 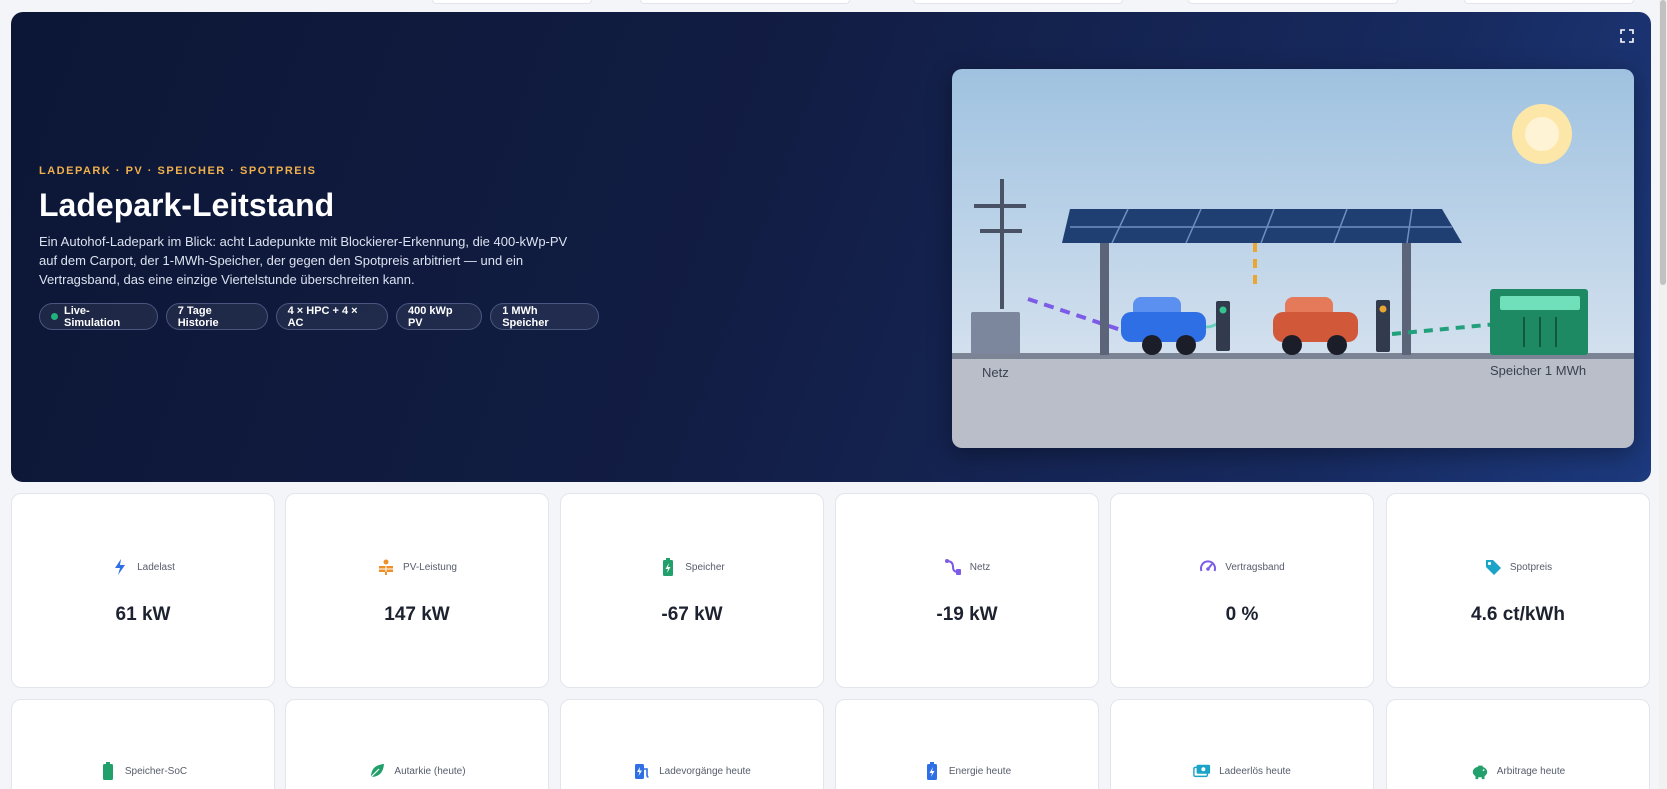 What do you see at coordinates (1242, 744) in the screenshot?
I see `kpi-card-ladeerloes: Ladeerlös heute` at bounding box center [1242, 744].